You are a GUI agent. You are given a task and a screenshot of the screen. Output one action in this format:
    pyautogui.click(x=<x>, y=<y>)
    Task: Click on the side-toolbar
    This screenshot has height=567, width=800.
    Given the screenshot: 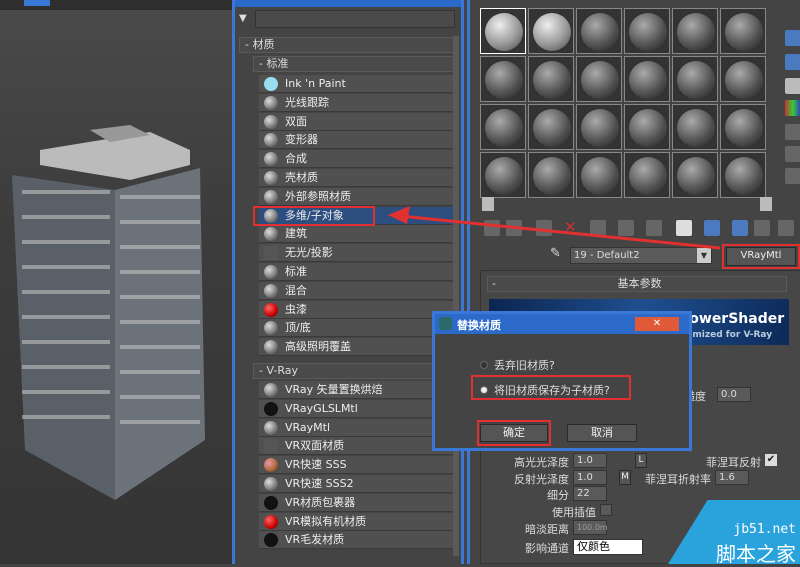 What is the action you would take?
    pyautogui.click(x=791, y=115)
    